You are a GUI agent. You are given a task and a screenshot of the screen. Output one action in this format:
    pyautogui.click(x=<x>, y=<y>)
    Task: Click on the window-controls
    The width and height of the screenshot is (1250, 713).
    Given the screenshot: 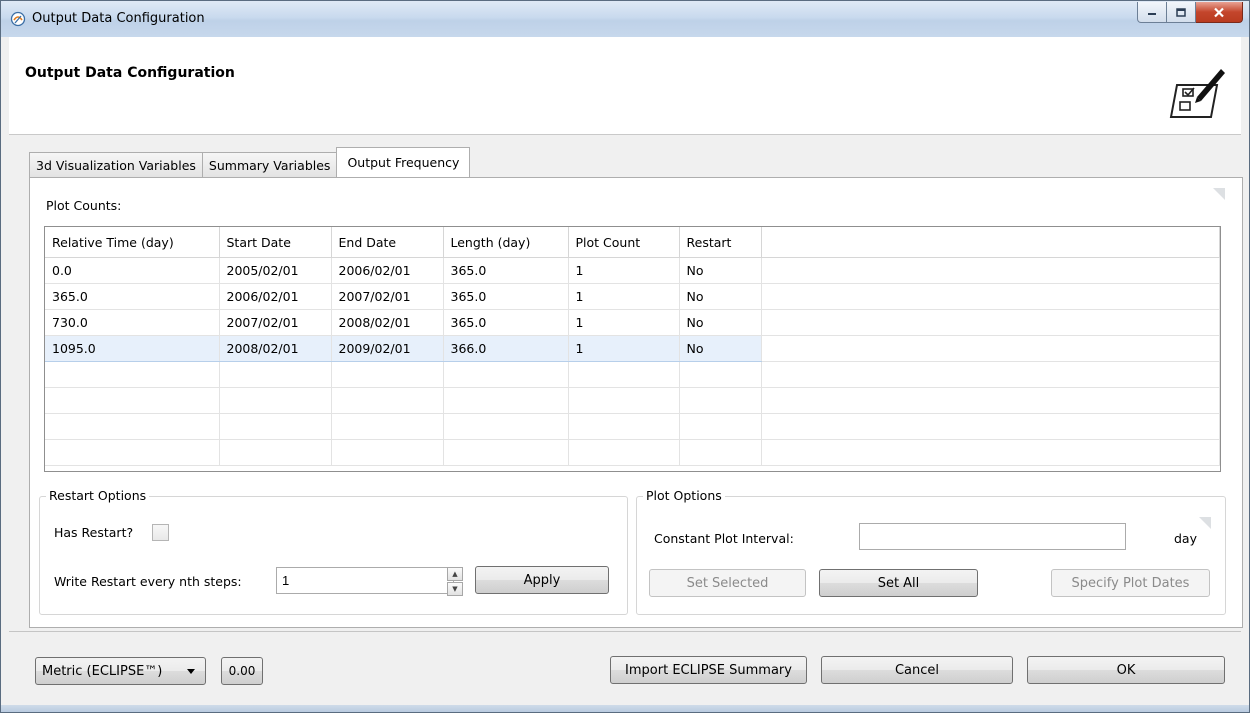 What is the action you would take?
    pyautogui.click(x=1190, y=12)
    